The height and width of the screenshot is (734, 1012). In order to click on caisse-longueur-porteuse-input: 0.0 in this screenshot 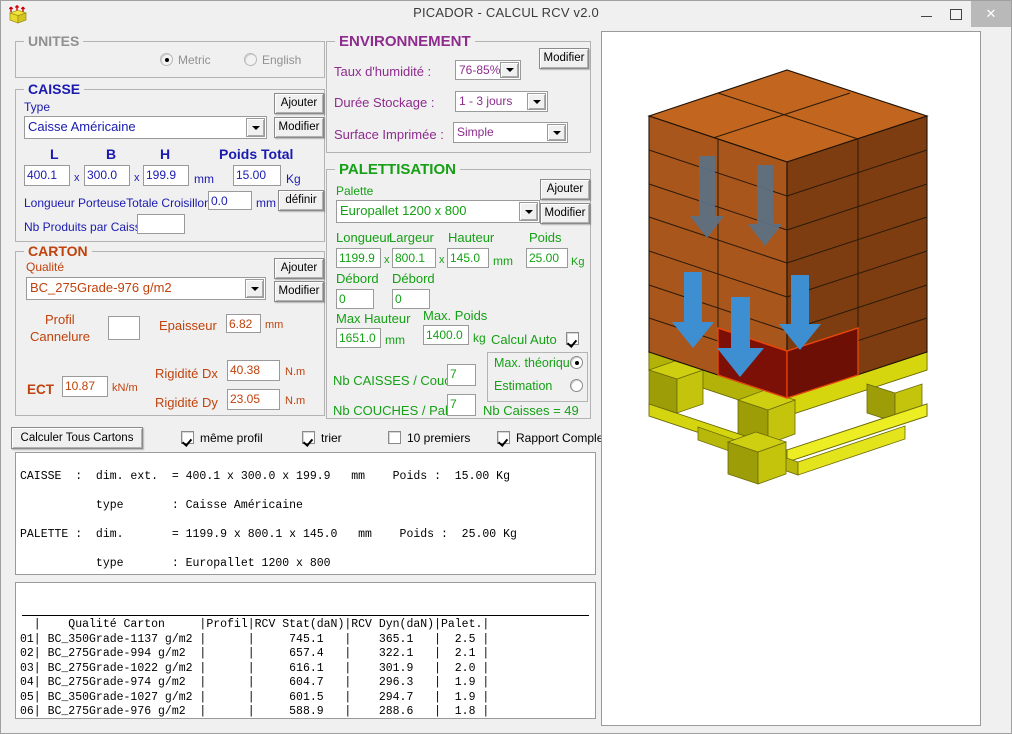, I will do `click(230, 200)`.